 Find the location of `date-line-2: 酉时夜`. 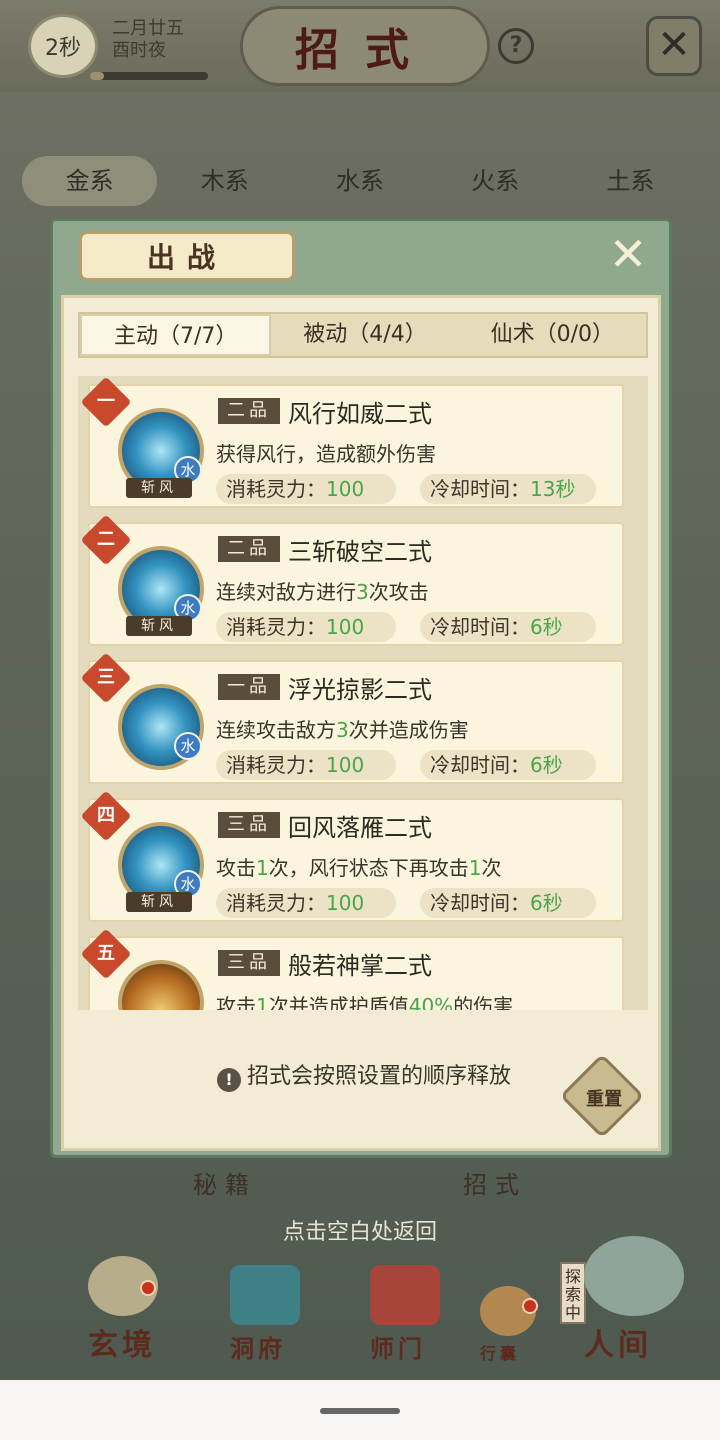

date-line-2: 酉时夜 is located at coordinates (139, 50).